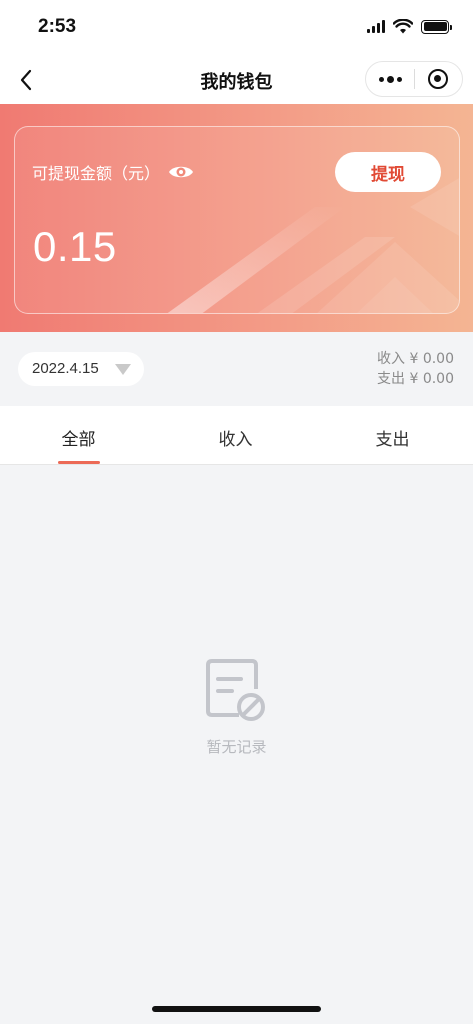 Image resolution: width=473 pixels, height=1024 pixels. I want to click on summary: 收入 ¥ 0.00 支出 ¥ 0.00, so click(415, 369).